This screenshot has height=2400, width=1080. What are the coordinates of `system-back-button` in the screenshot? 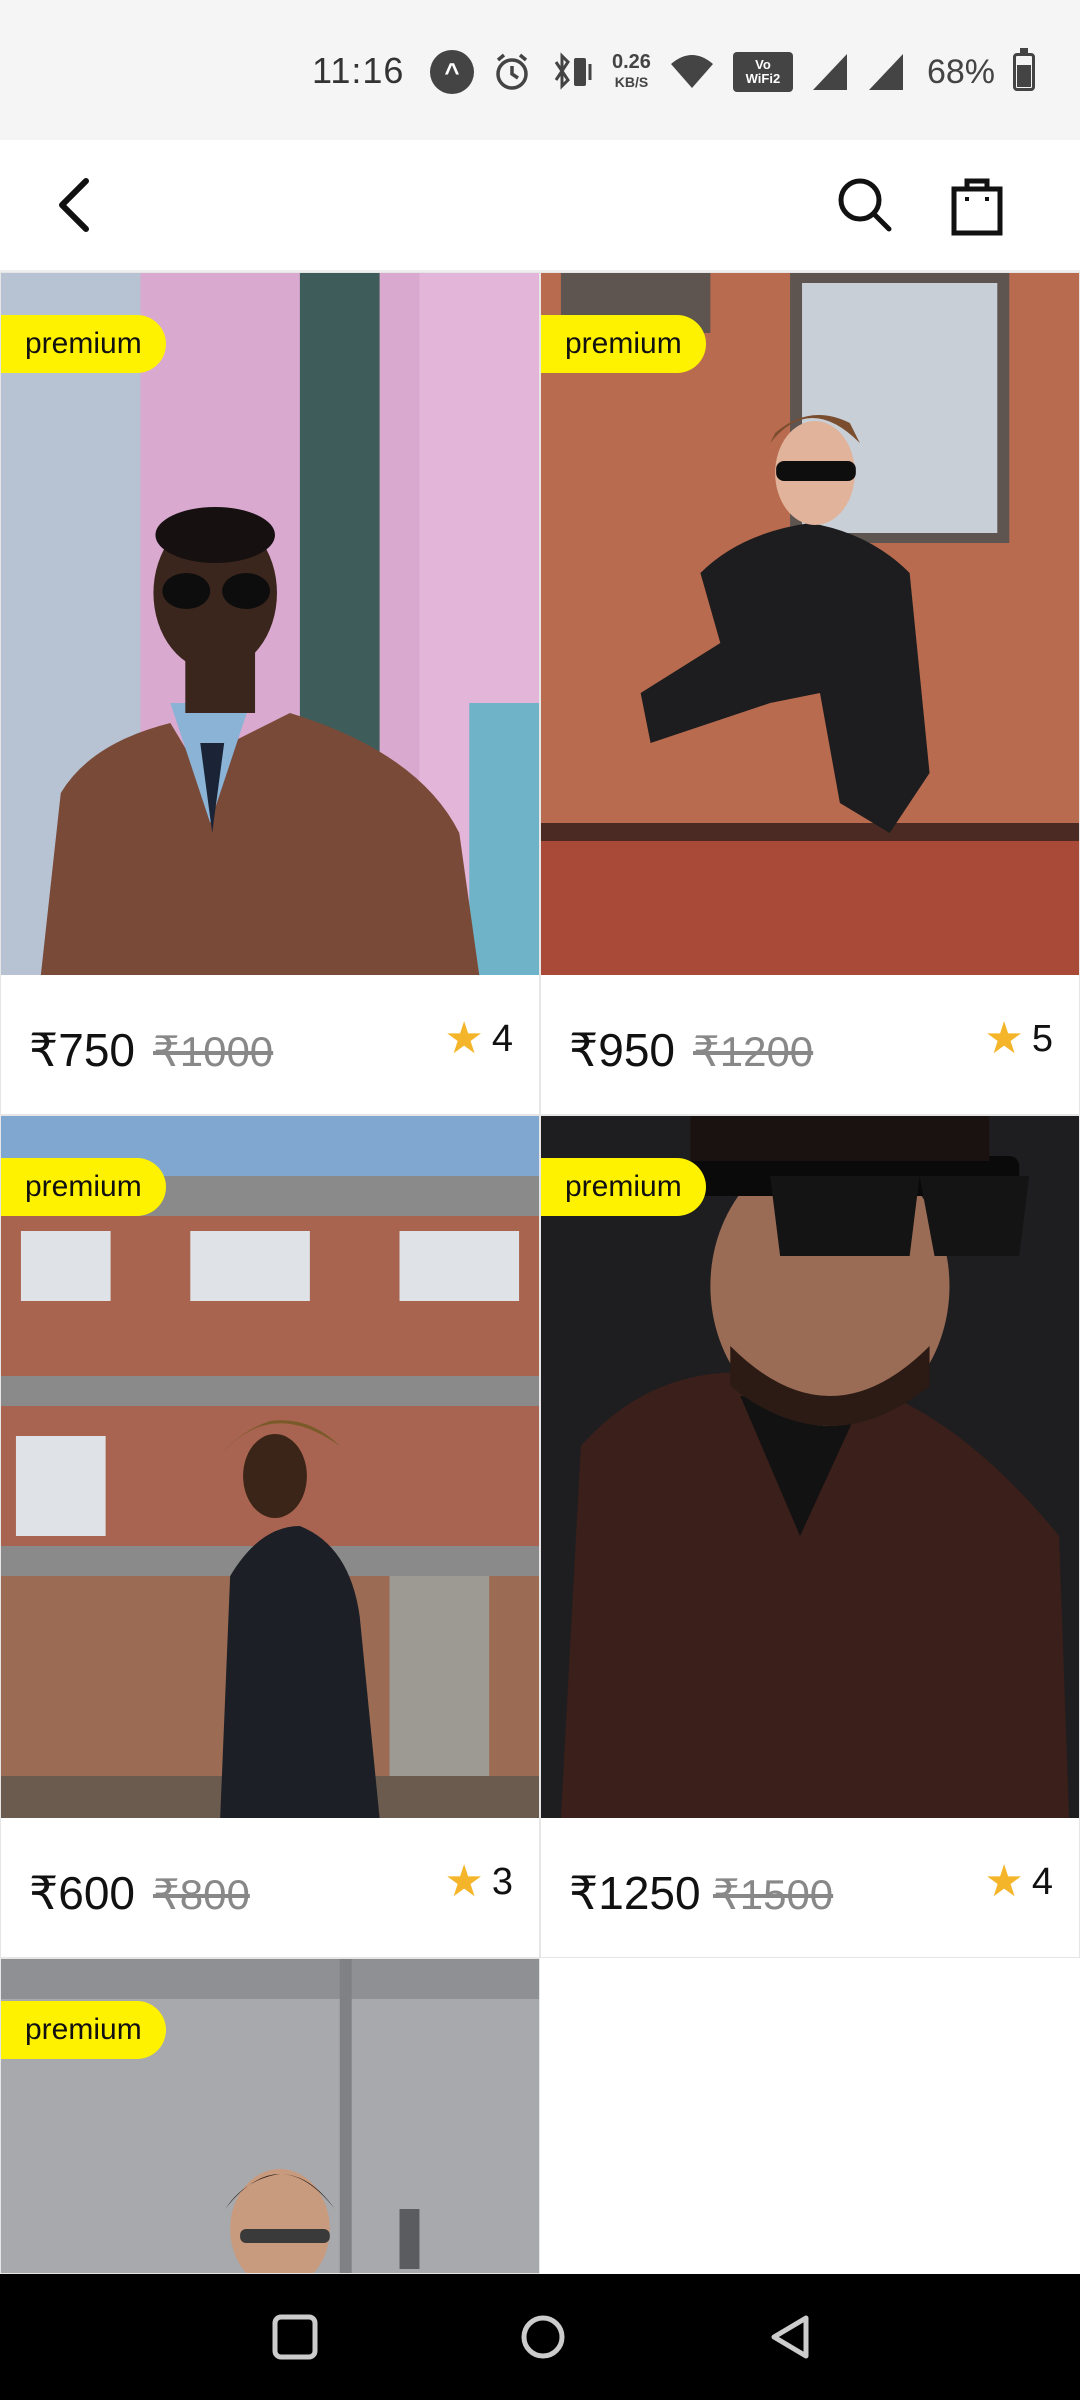 It's located at (791, 2337).